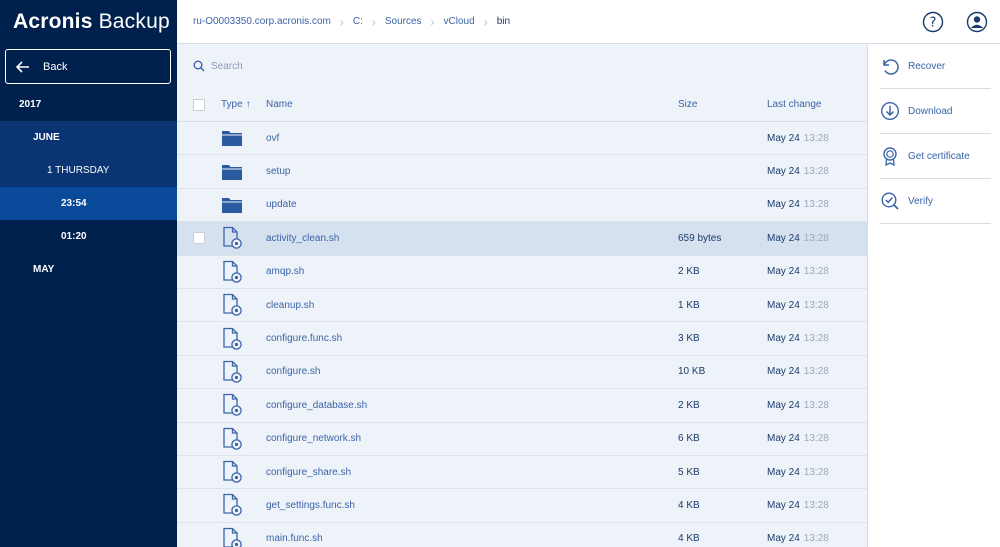 Image resolution: width=1000 pixels, height=547 pixels. What do you see at coordinates (459, 21) in the screenshot?
I see `breadcrumb-item: vCloud` at bounding box center [459, 21].